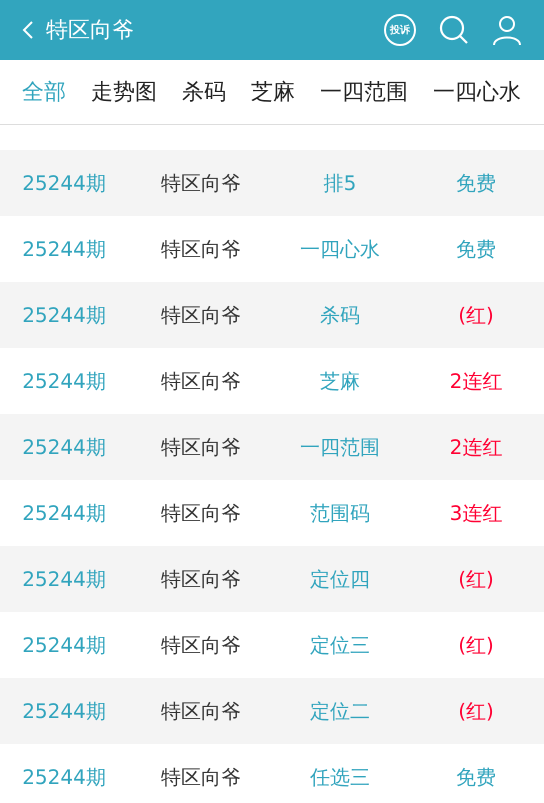  What do you see at coordinates (272, 315) in the screenshot?
I see `record-row: 25244期 特区向爷 杀码 (红)` at bounding box center [272, 315].